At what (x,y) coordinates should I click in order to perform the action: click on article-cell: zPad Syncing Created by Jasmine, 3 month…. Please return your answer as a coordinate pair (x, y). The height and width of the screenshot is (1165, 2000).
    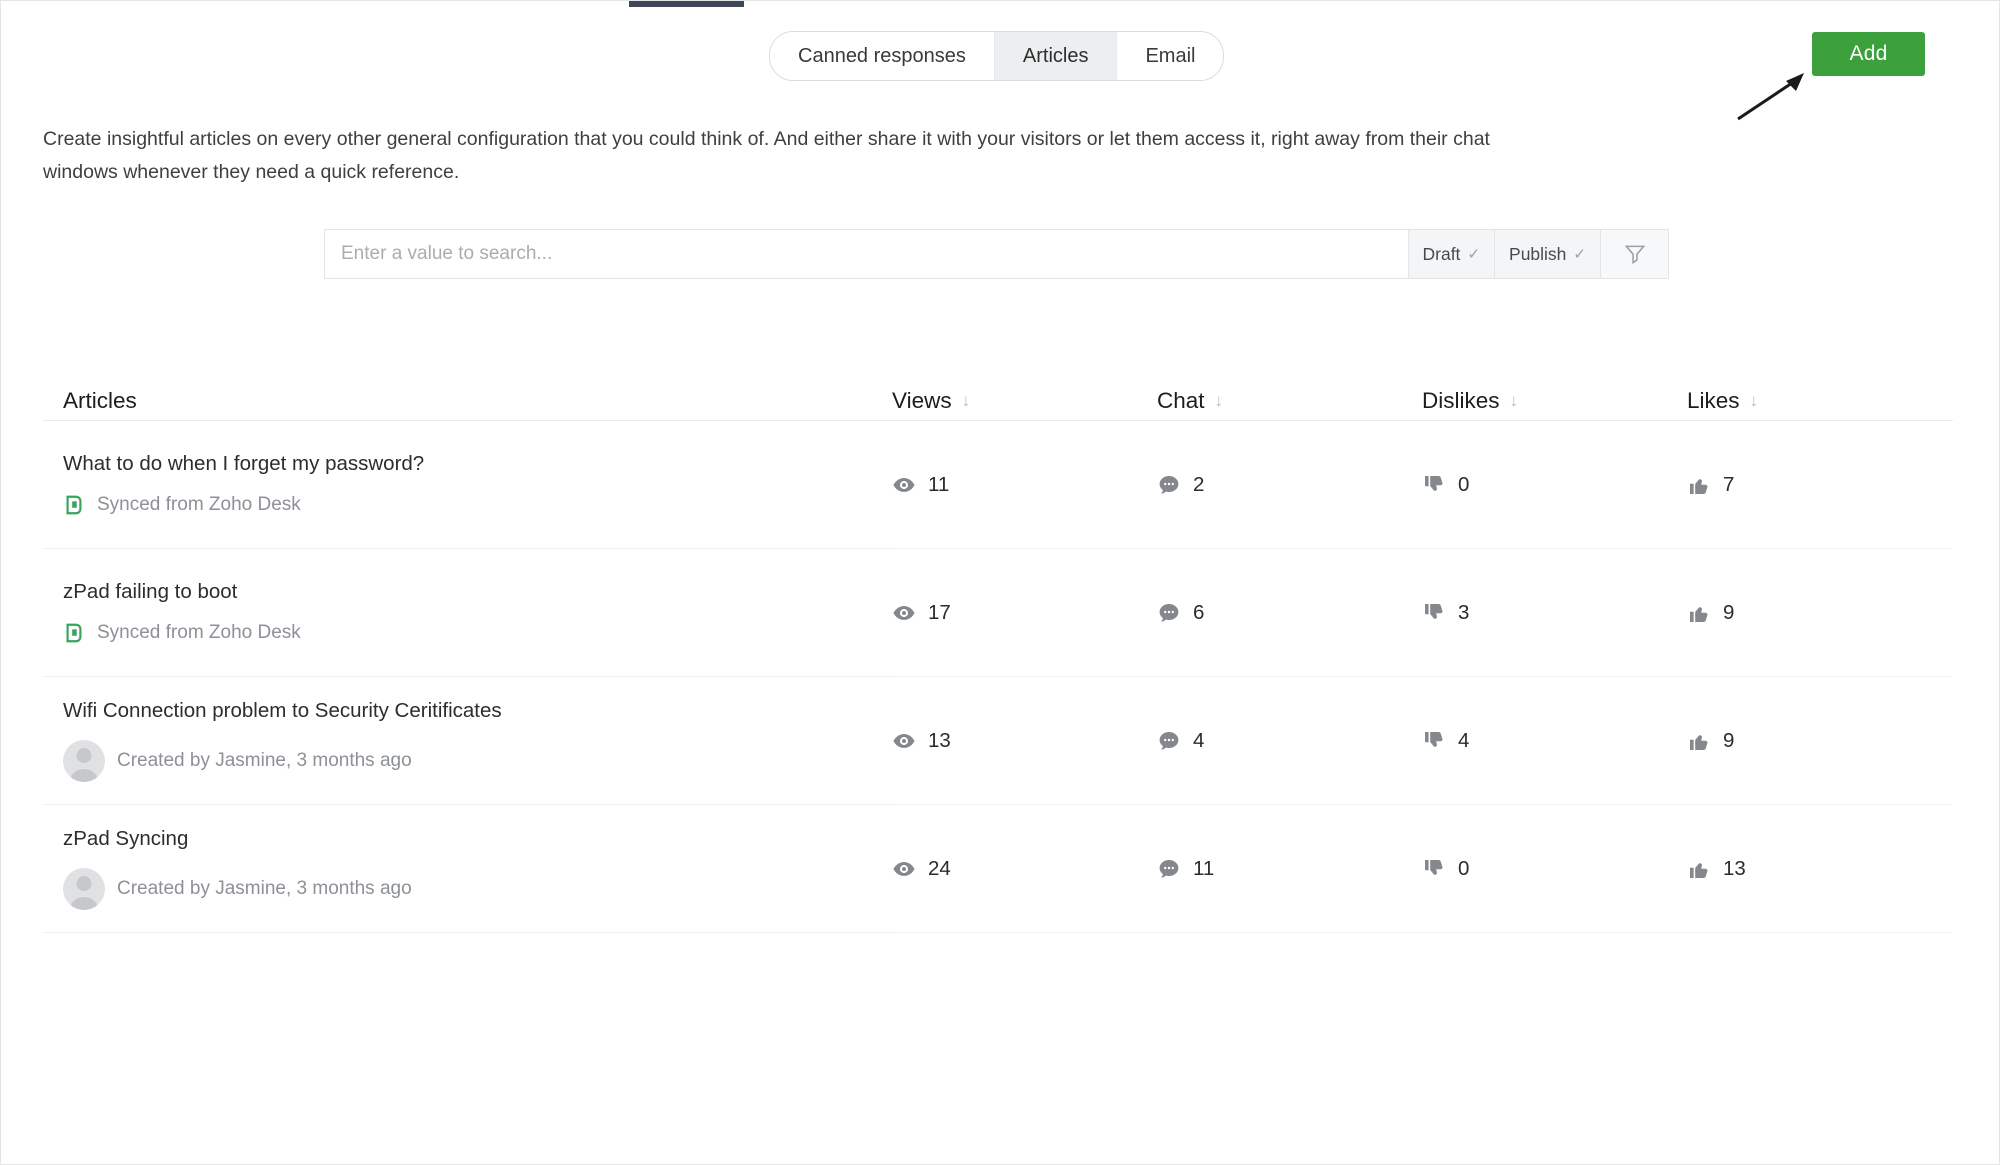
    Looking at the image, I should click on (467, 869).